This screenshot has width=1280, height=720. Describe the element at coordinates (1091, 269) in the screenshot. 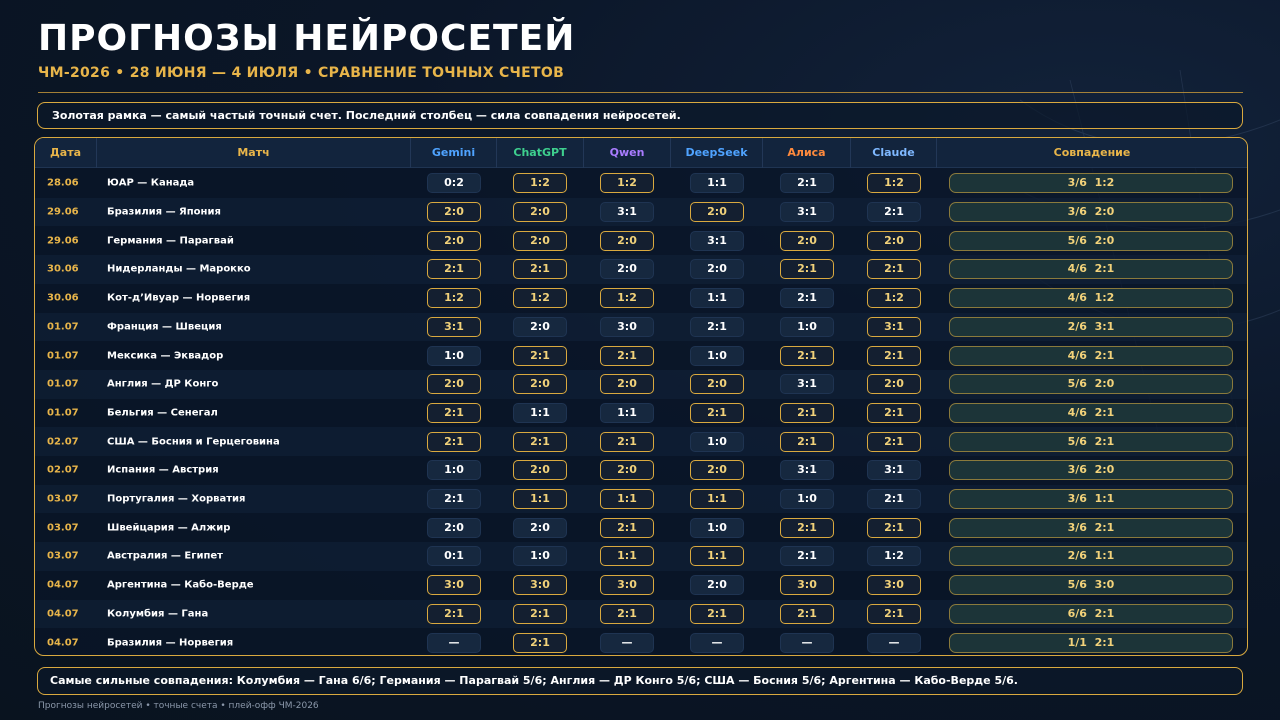

I see `agreement-bar: 4/6 2:1` at that location.